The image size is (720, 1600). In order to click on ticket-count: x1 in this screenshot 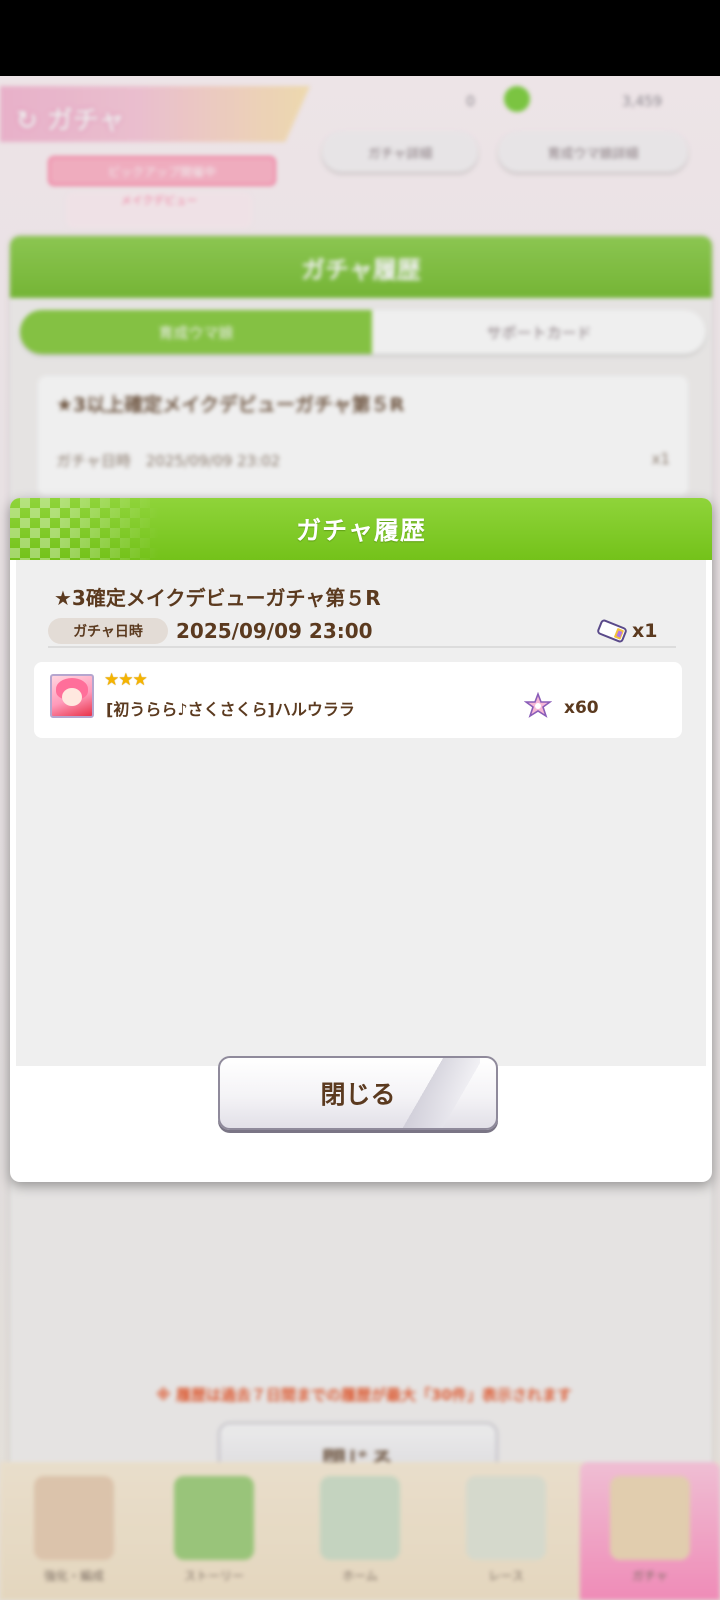, I will do `click(645, 631)`.